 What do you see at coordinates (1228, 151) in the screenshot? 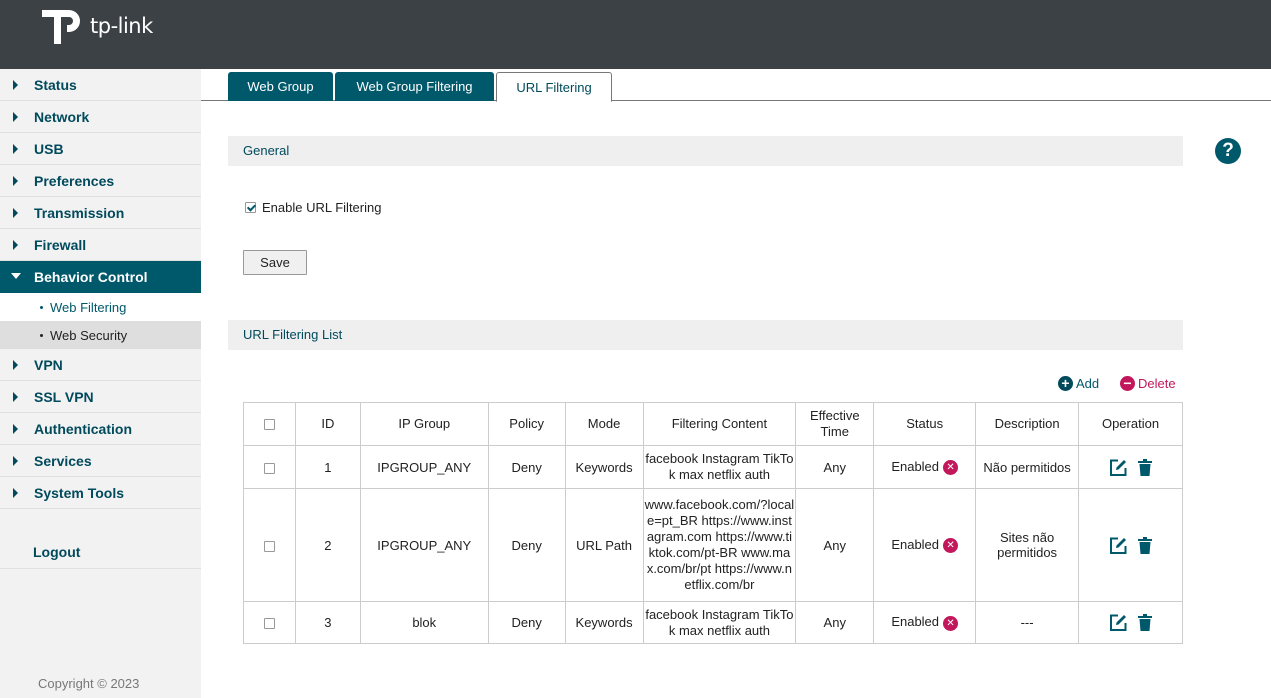
I see `help-icon: ?` at bounding box center [1228, 151].